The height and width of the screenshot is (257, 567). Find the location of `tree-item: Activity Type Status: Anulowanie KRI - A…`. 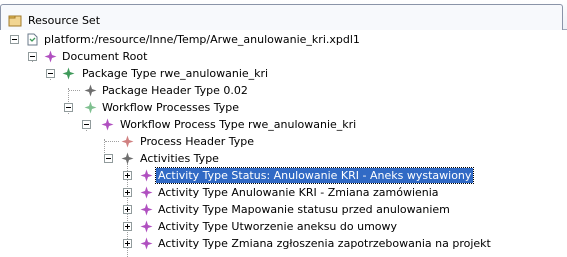

tree-item: Activity Type Status: Anulowanie KRI - A… is located at coordinates (283, 176).